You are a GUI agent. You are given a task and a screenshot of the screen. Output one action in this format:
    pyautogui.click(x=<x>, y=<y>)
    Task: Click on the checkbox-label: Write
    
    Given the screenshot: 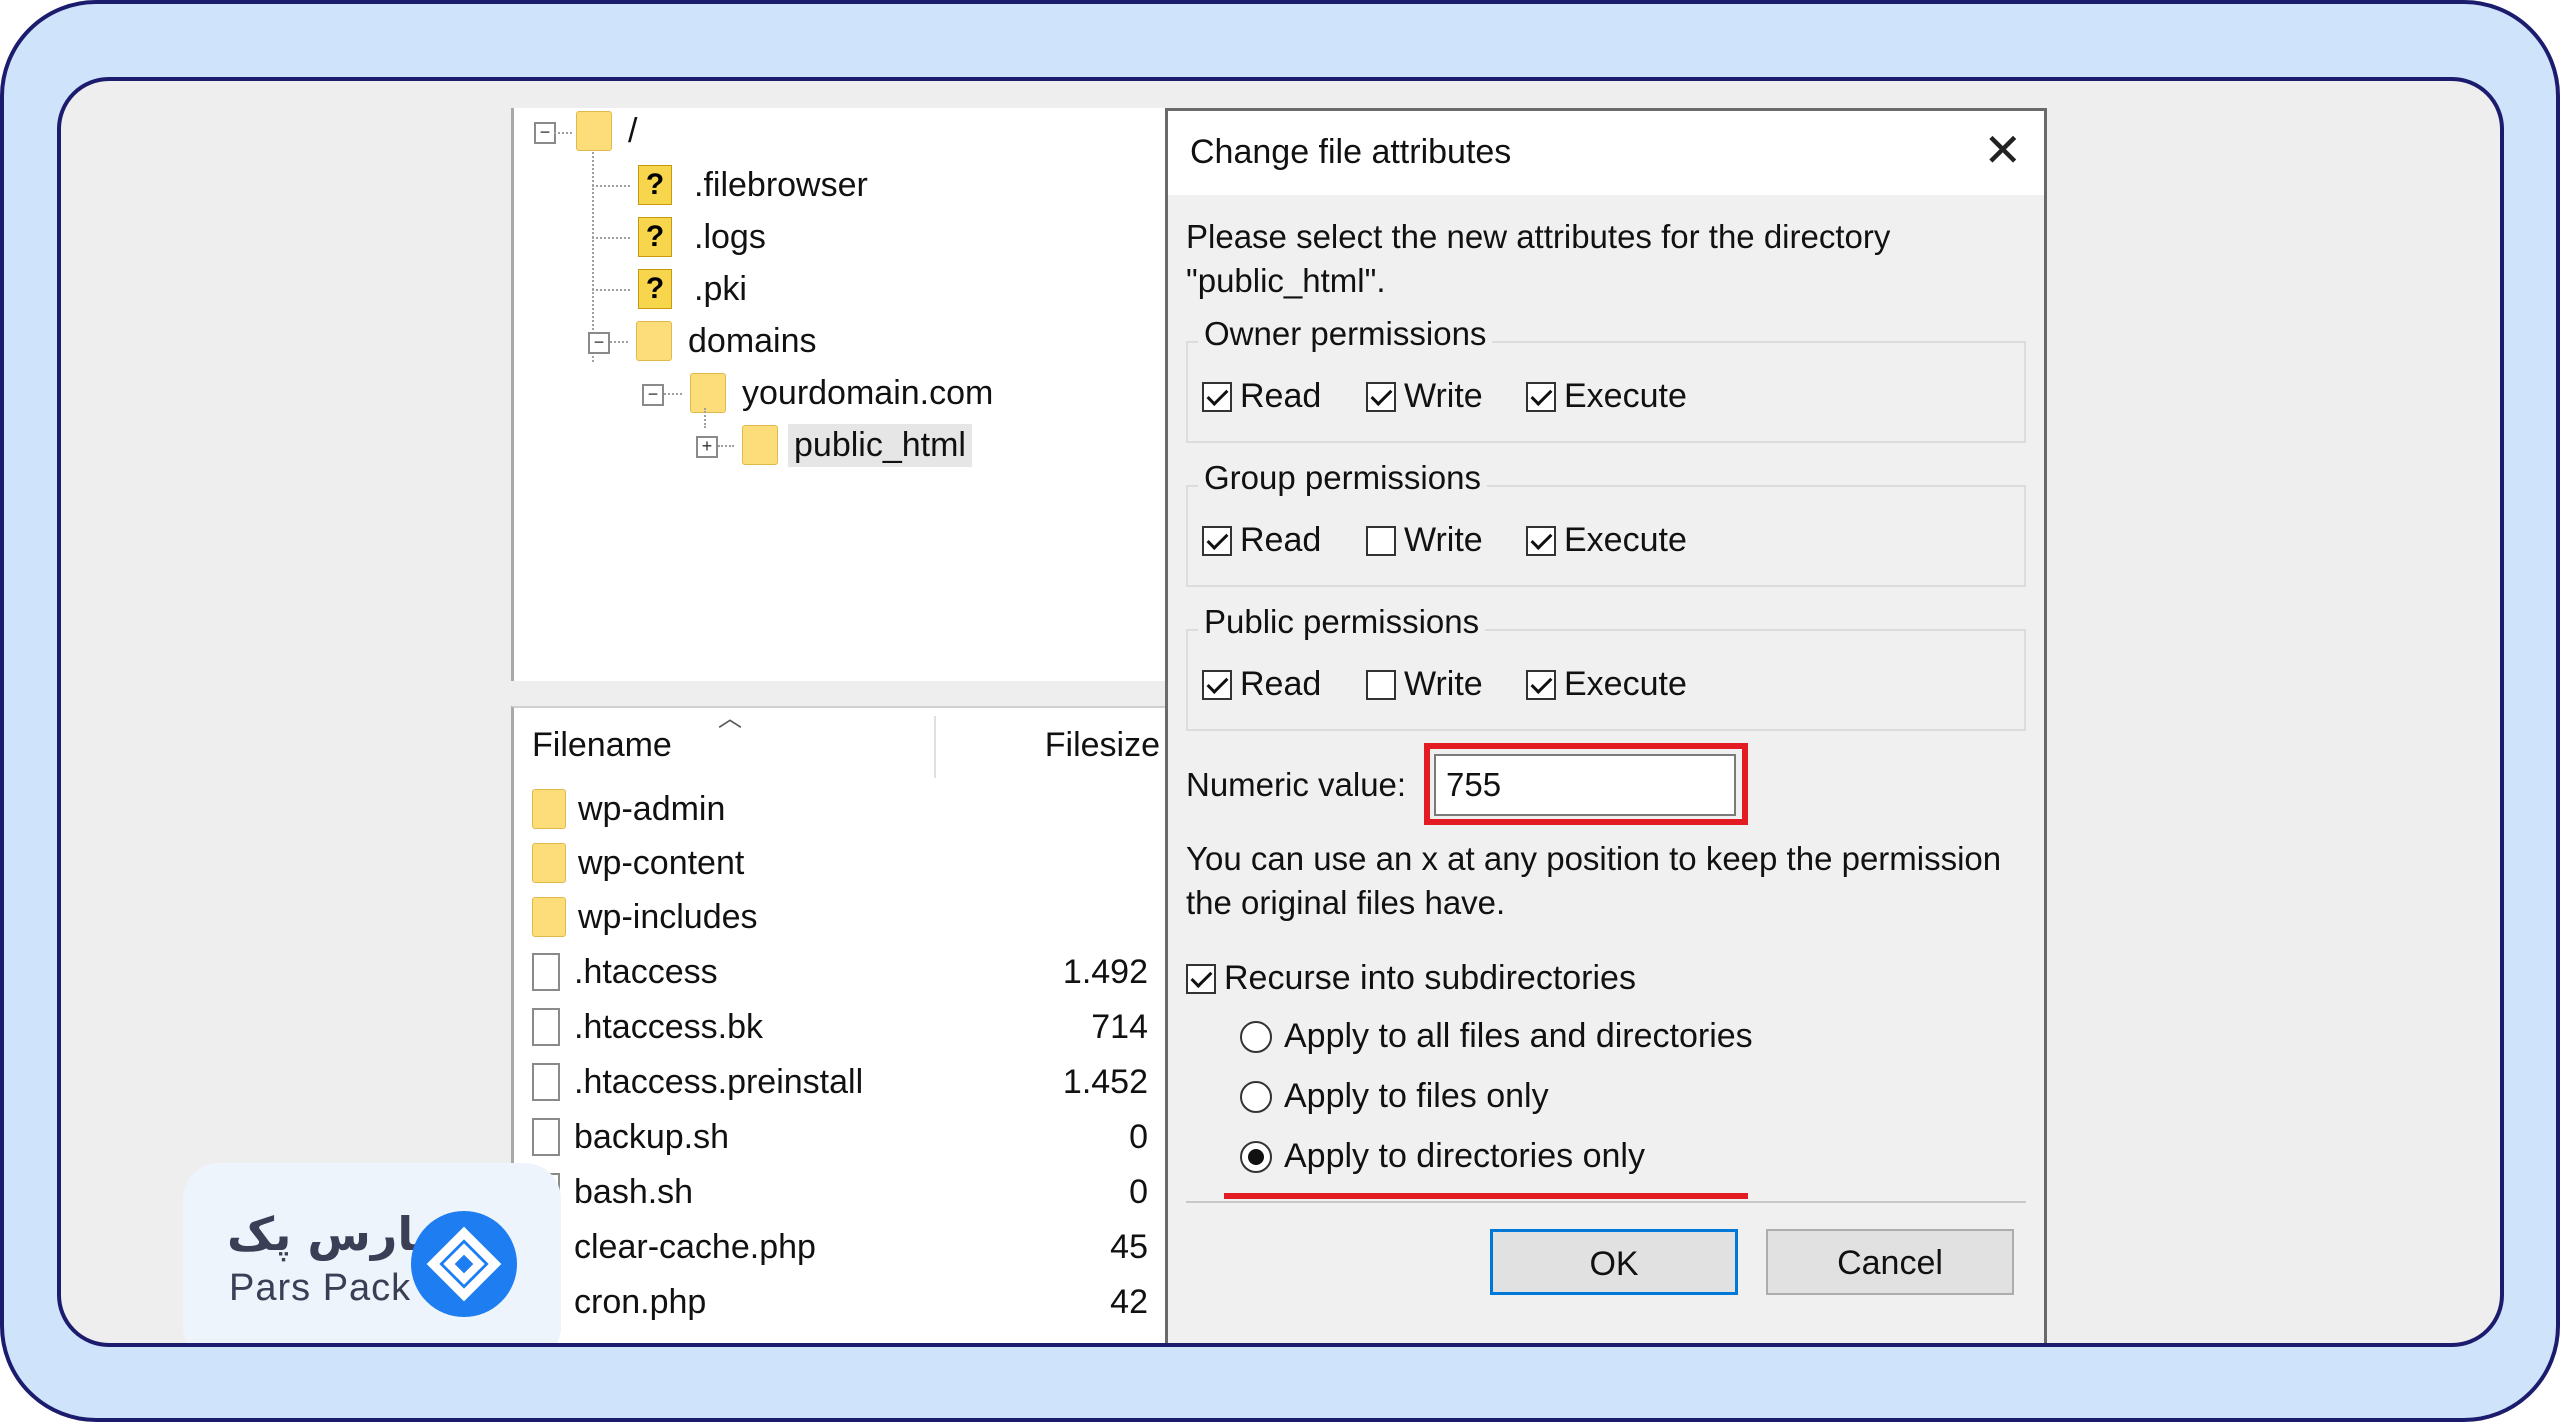 What is the action you would take?
    pyautogui.click(x=1443, y=684)
    